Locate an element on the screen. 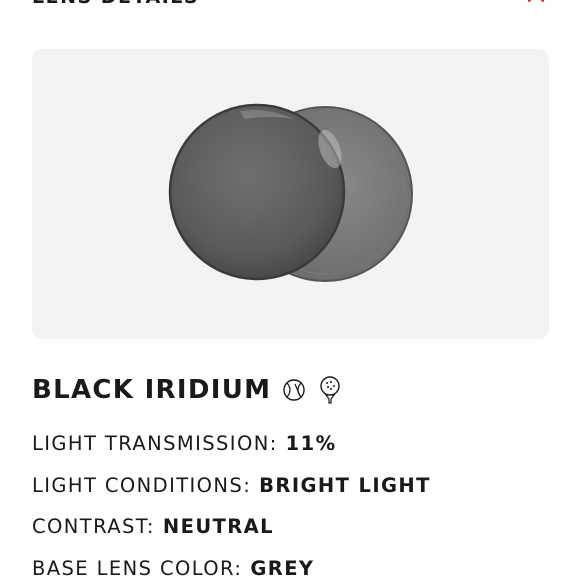 This screenshot has height=580, width=580. lens-name: BLACK IRIDIUM is located at coordinates (152, 390).